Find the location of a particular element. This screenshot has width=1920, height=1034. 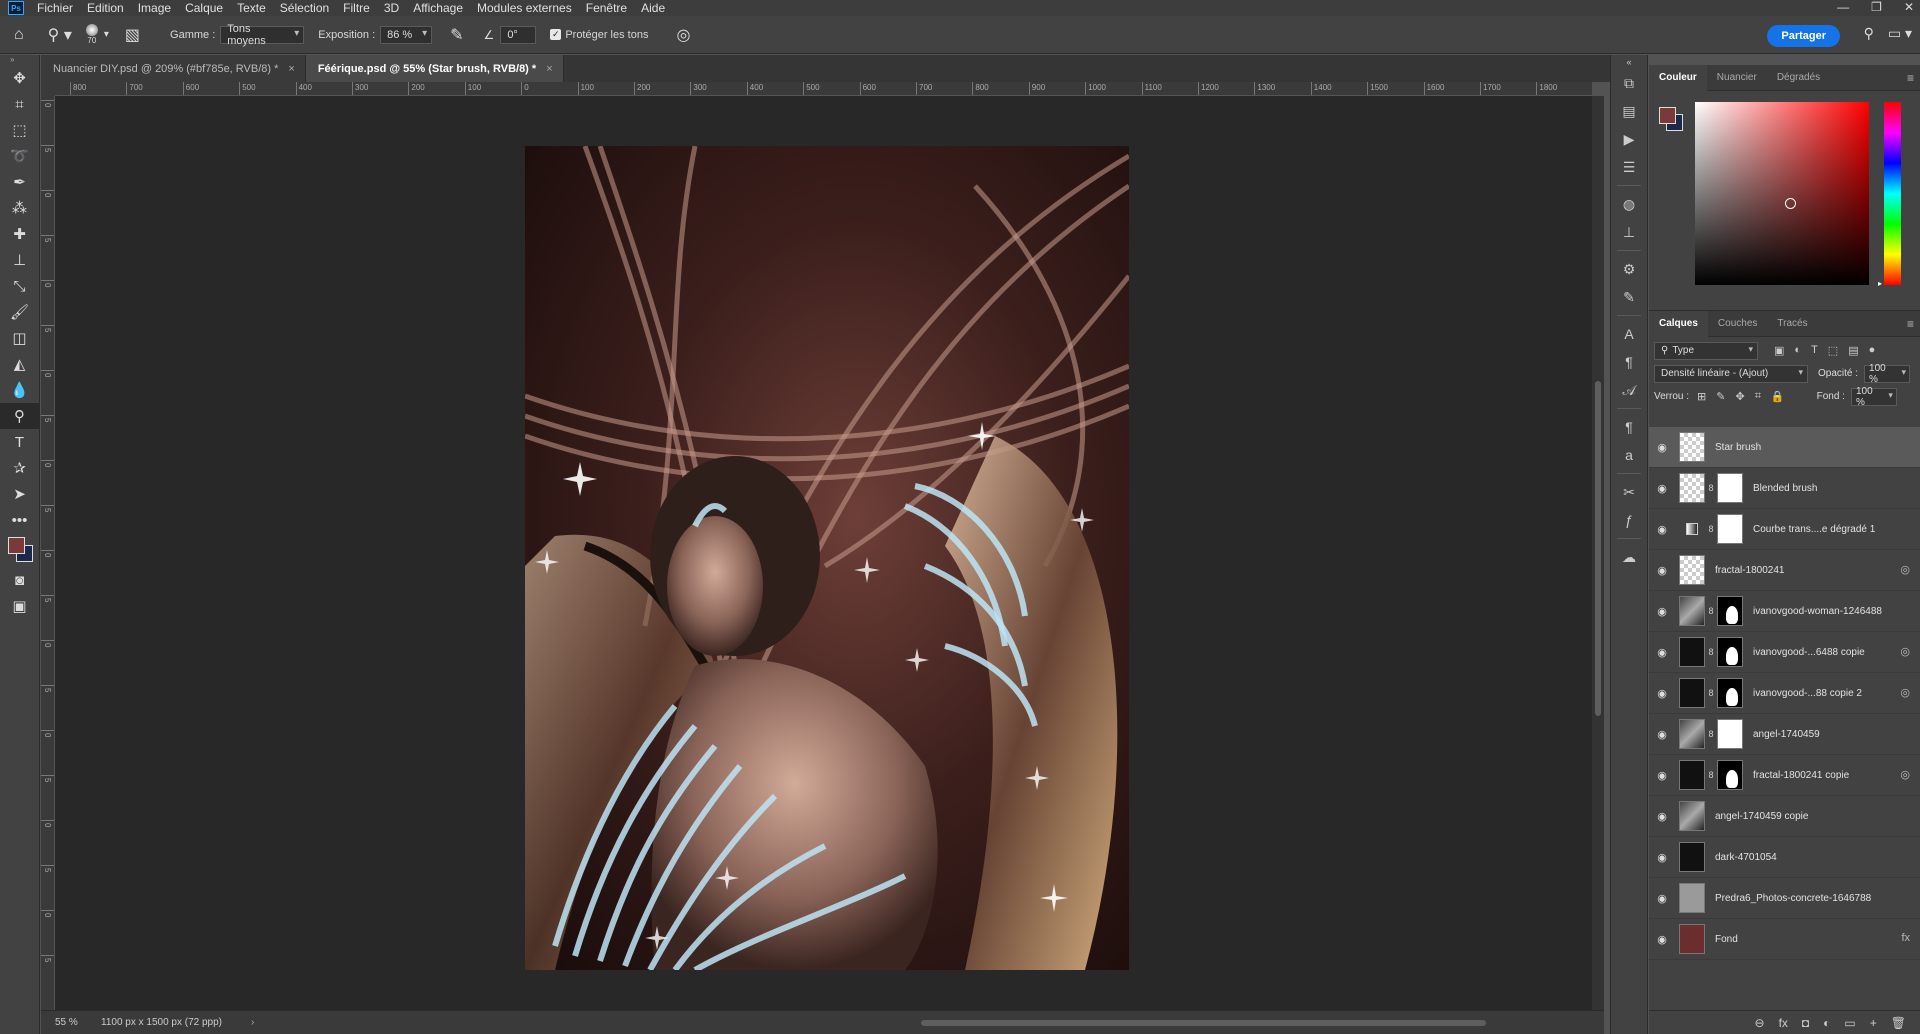

new-adjustment-layer-icon: ◐ is located at coordinates (1826, 1023).